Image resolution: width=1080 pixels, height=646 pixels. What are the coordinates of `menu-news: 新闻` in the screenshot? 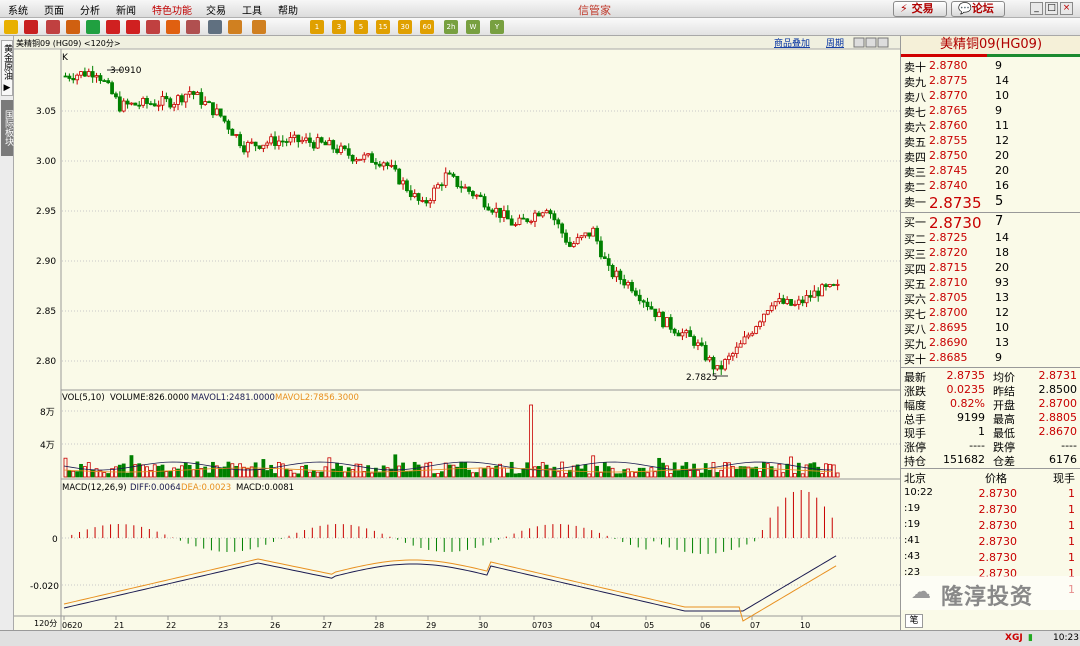 It's located at (126, 9).